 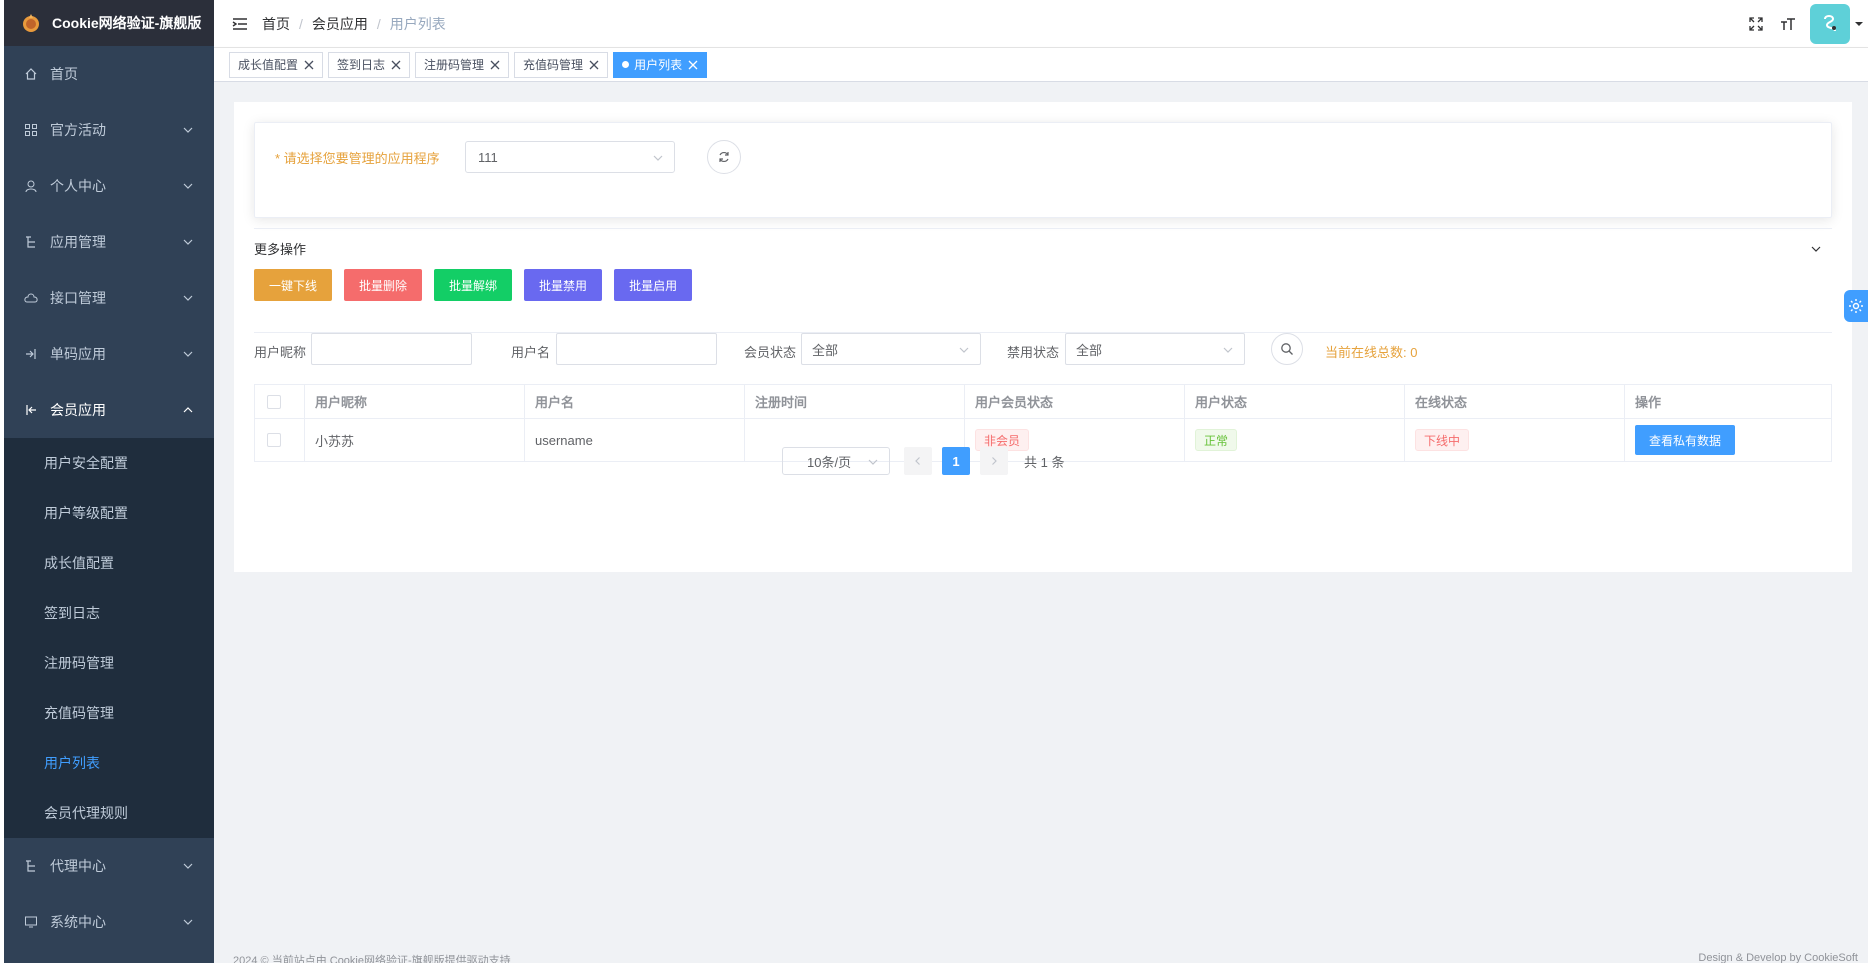 I want to click on monitor-icon, so click(x=31, y=922).